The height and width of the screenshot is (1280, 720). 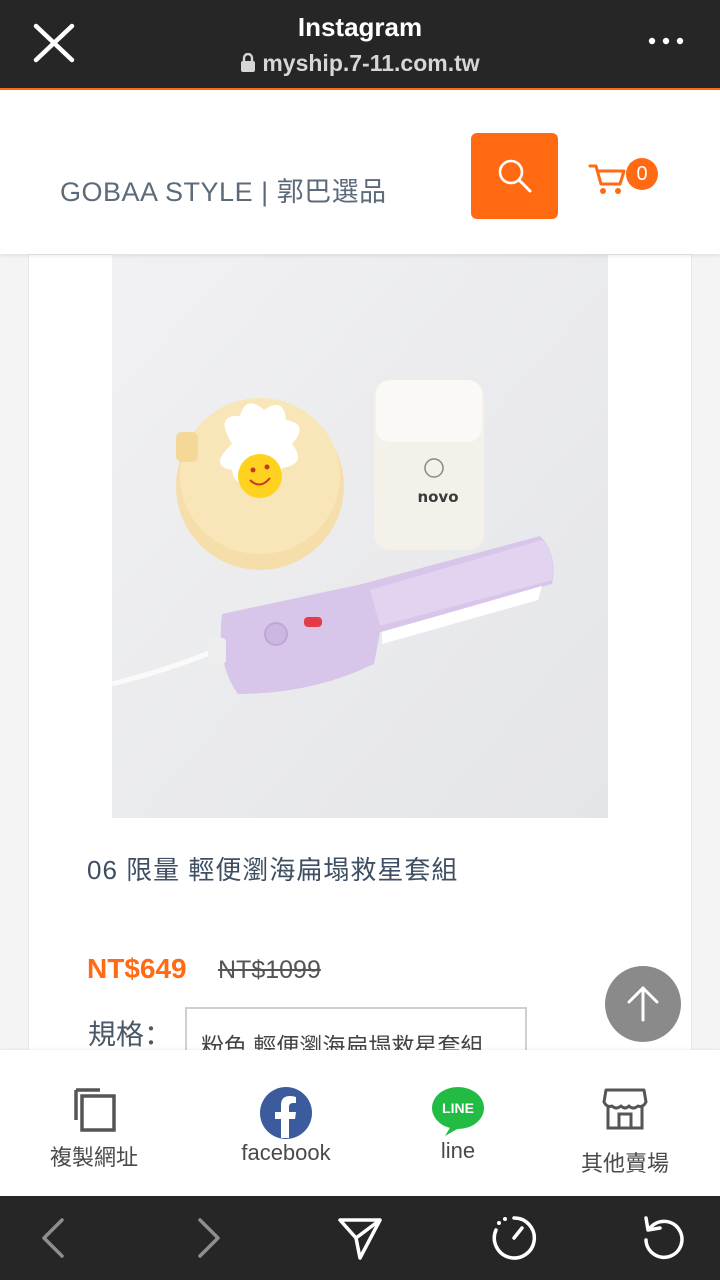 What do you see at coordinates (130, 1034) in the screenshot?
I see `spec-label: 規格：` at bounding box center [130, 1034].